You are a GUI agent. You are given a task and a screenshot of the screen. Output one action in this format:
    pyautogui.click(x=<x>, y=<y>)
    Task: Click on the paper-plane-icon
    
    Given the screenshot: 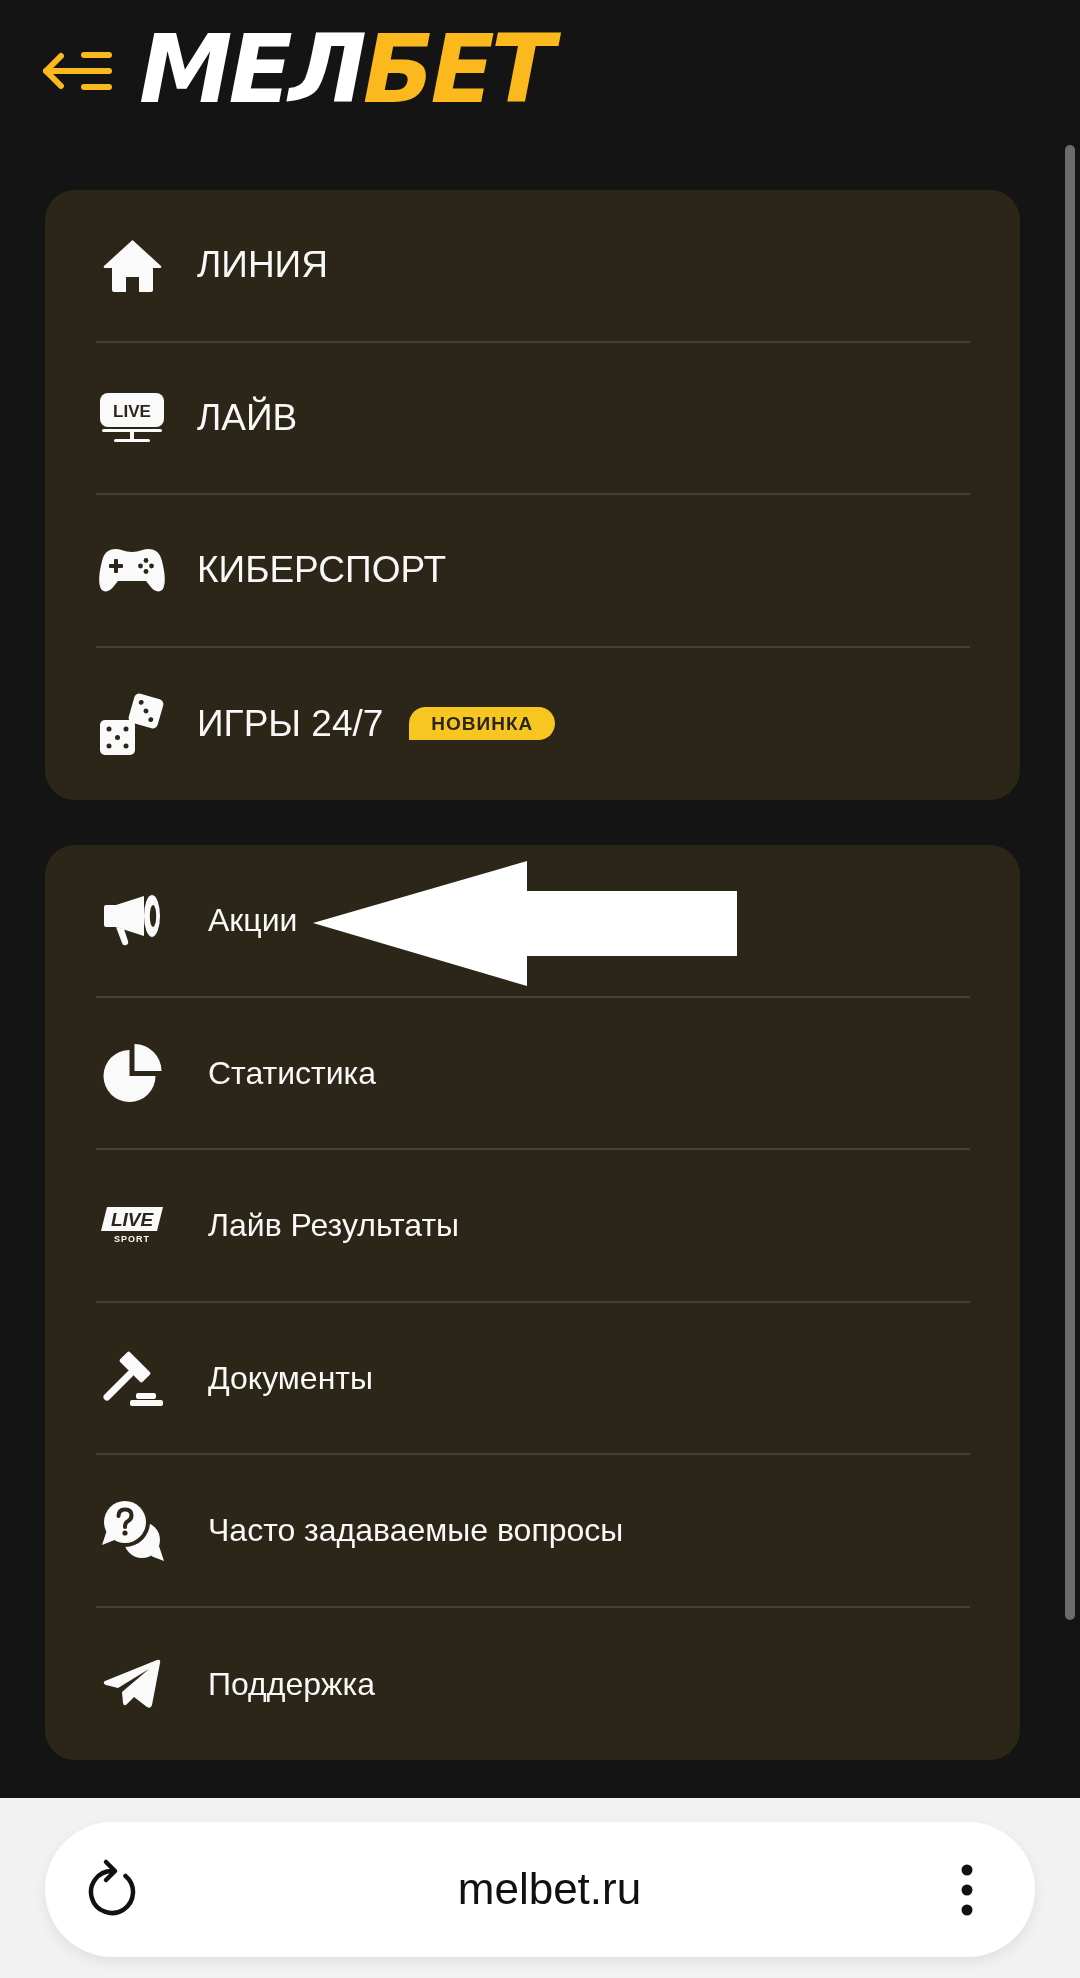 What is the action you would take?
    pyautogui.click(x=132, y=1684)
    